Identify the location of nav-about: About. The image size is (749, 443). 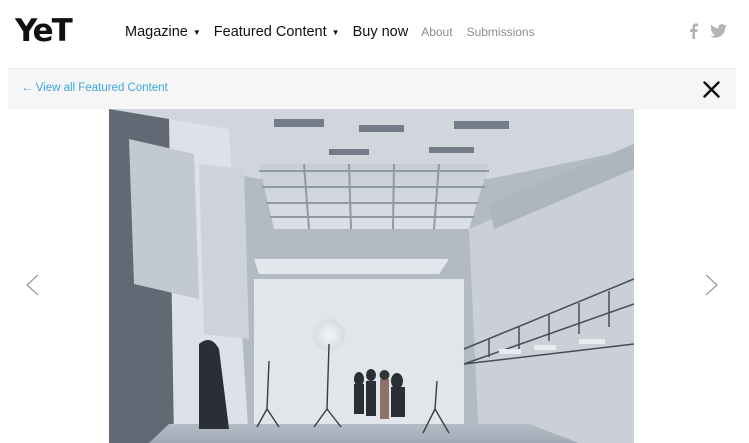
(436, 32).